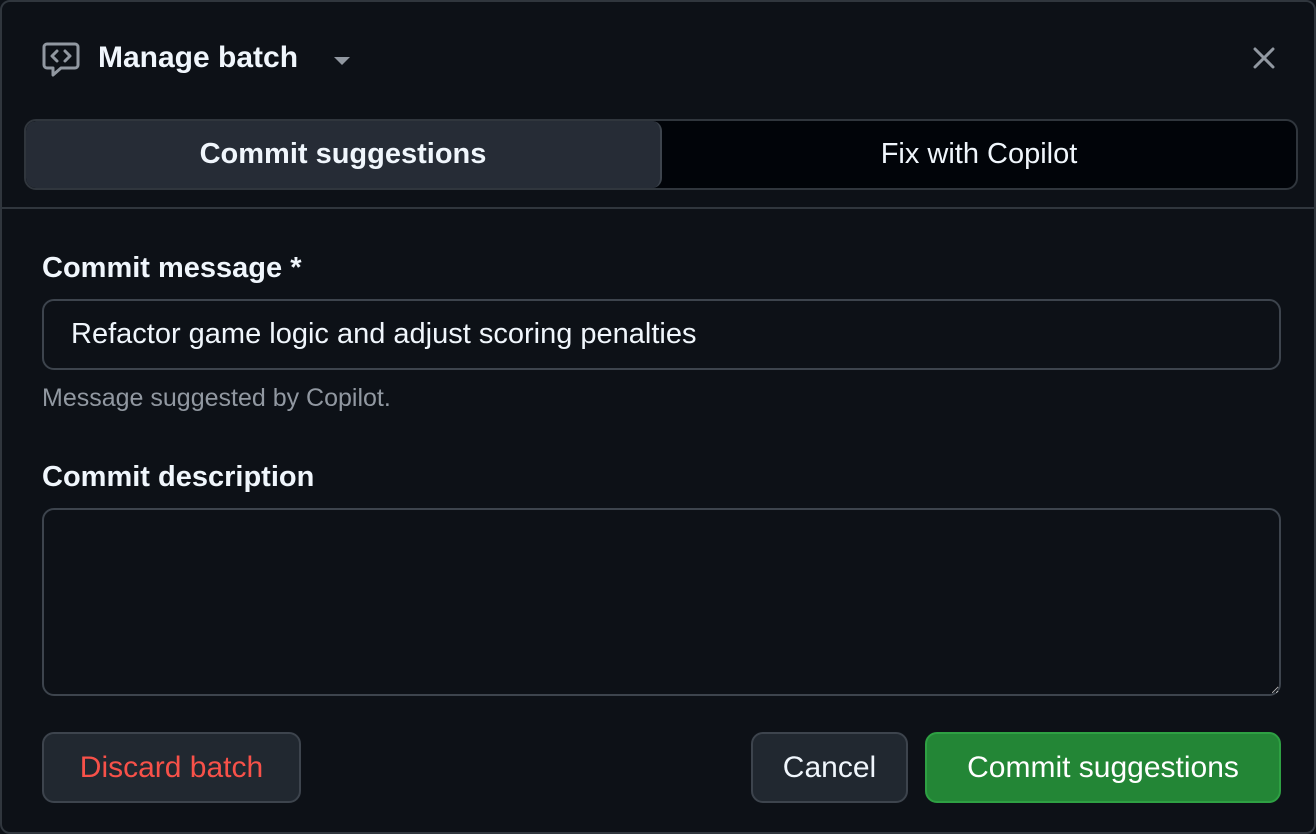  Describe the element at coordinates (178, 477) in the screenshot. I see `commit-description-label: Commit description` at that location.